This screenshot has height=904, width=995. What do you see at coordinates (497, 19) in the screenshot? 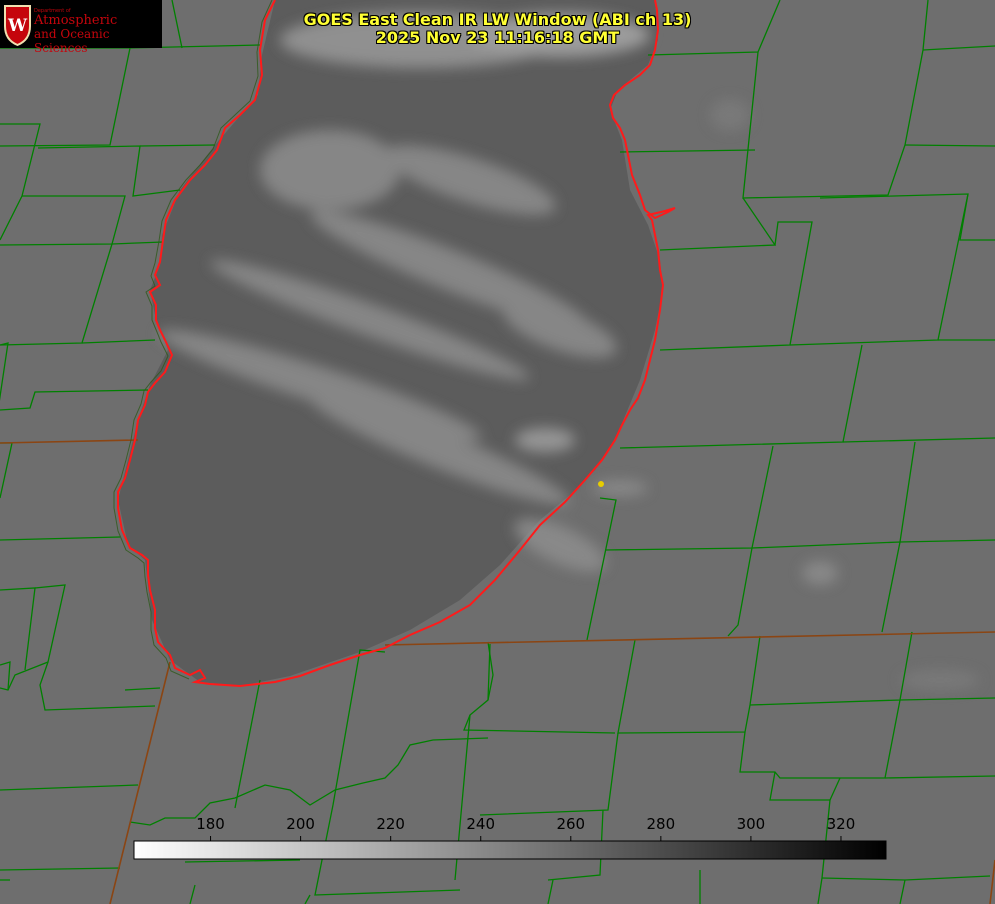
I see `title-product: GOES East Clean IR LW Window (ABI ch 13)` at bounding box center [497, 19].